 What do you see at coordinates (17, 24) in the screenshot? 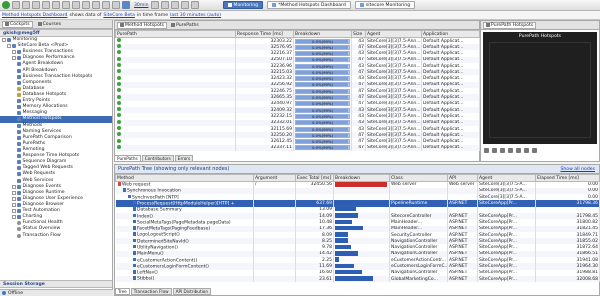
I see `tab-cockpits: Cockpits` at bounding box center [17, 24].